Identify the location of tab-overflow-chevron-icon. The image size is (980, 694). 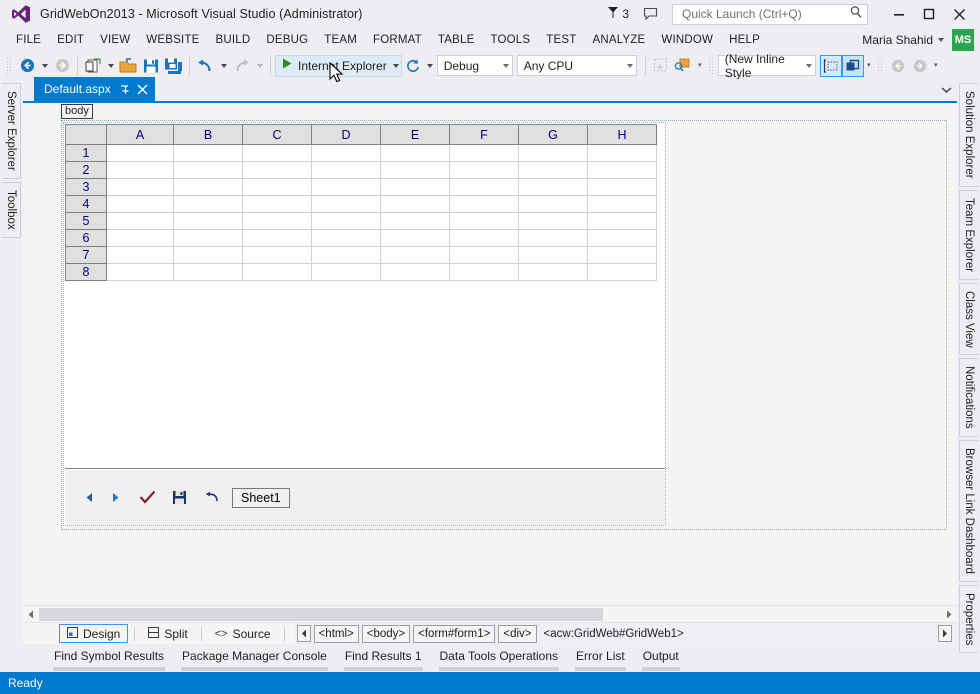
(946, 90).